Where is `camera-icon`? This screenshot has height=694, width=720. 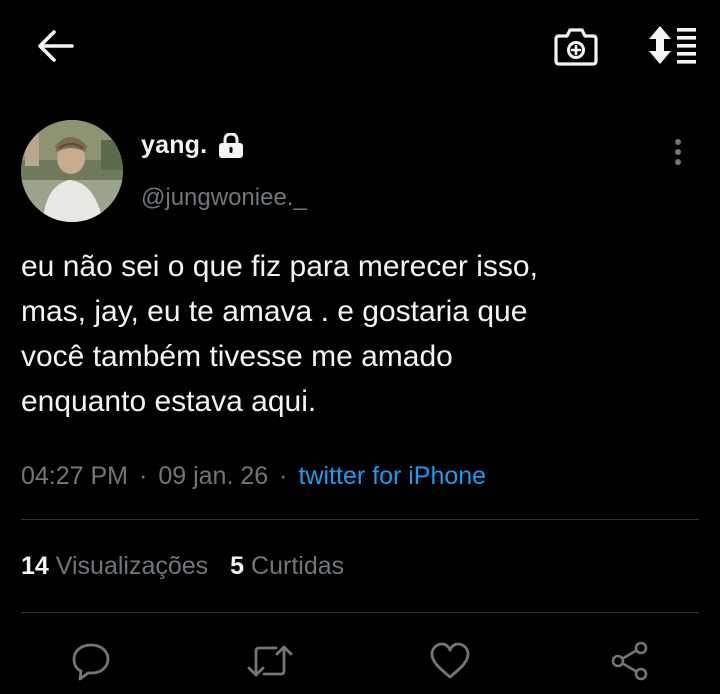
camera-icon is located at coordinates (576, 47).